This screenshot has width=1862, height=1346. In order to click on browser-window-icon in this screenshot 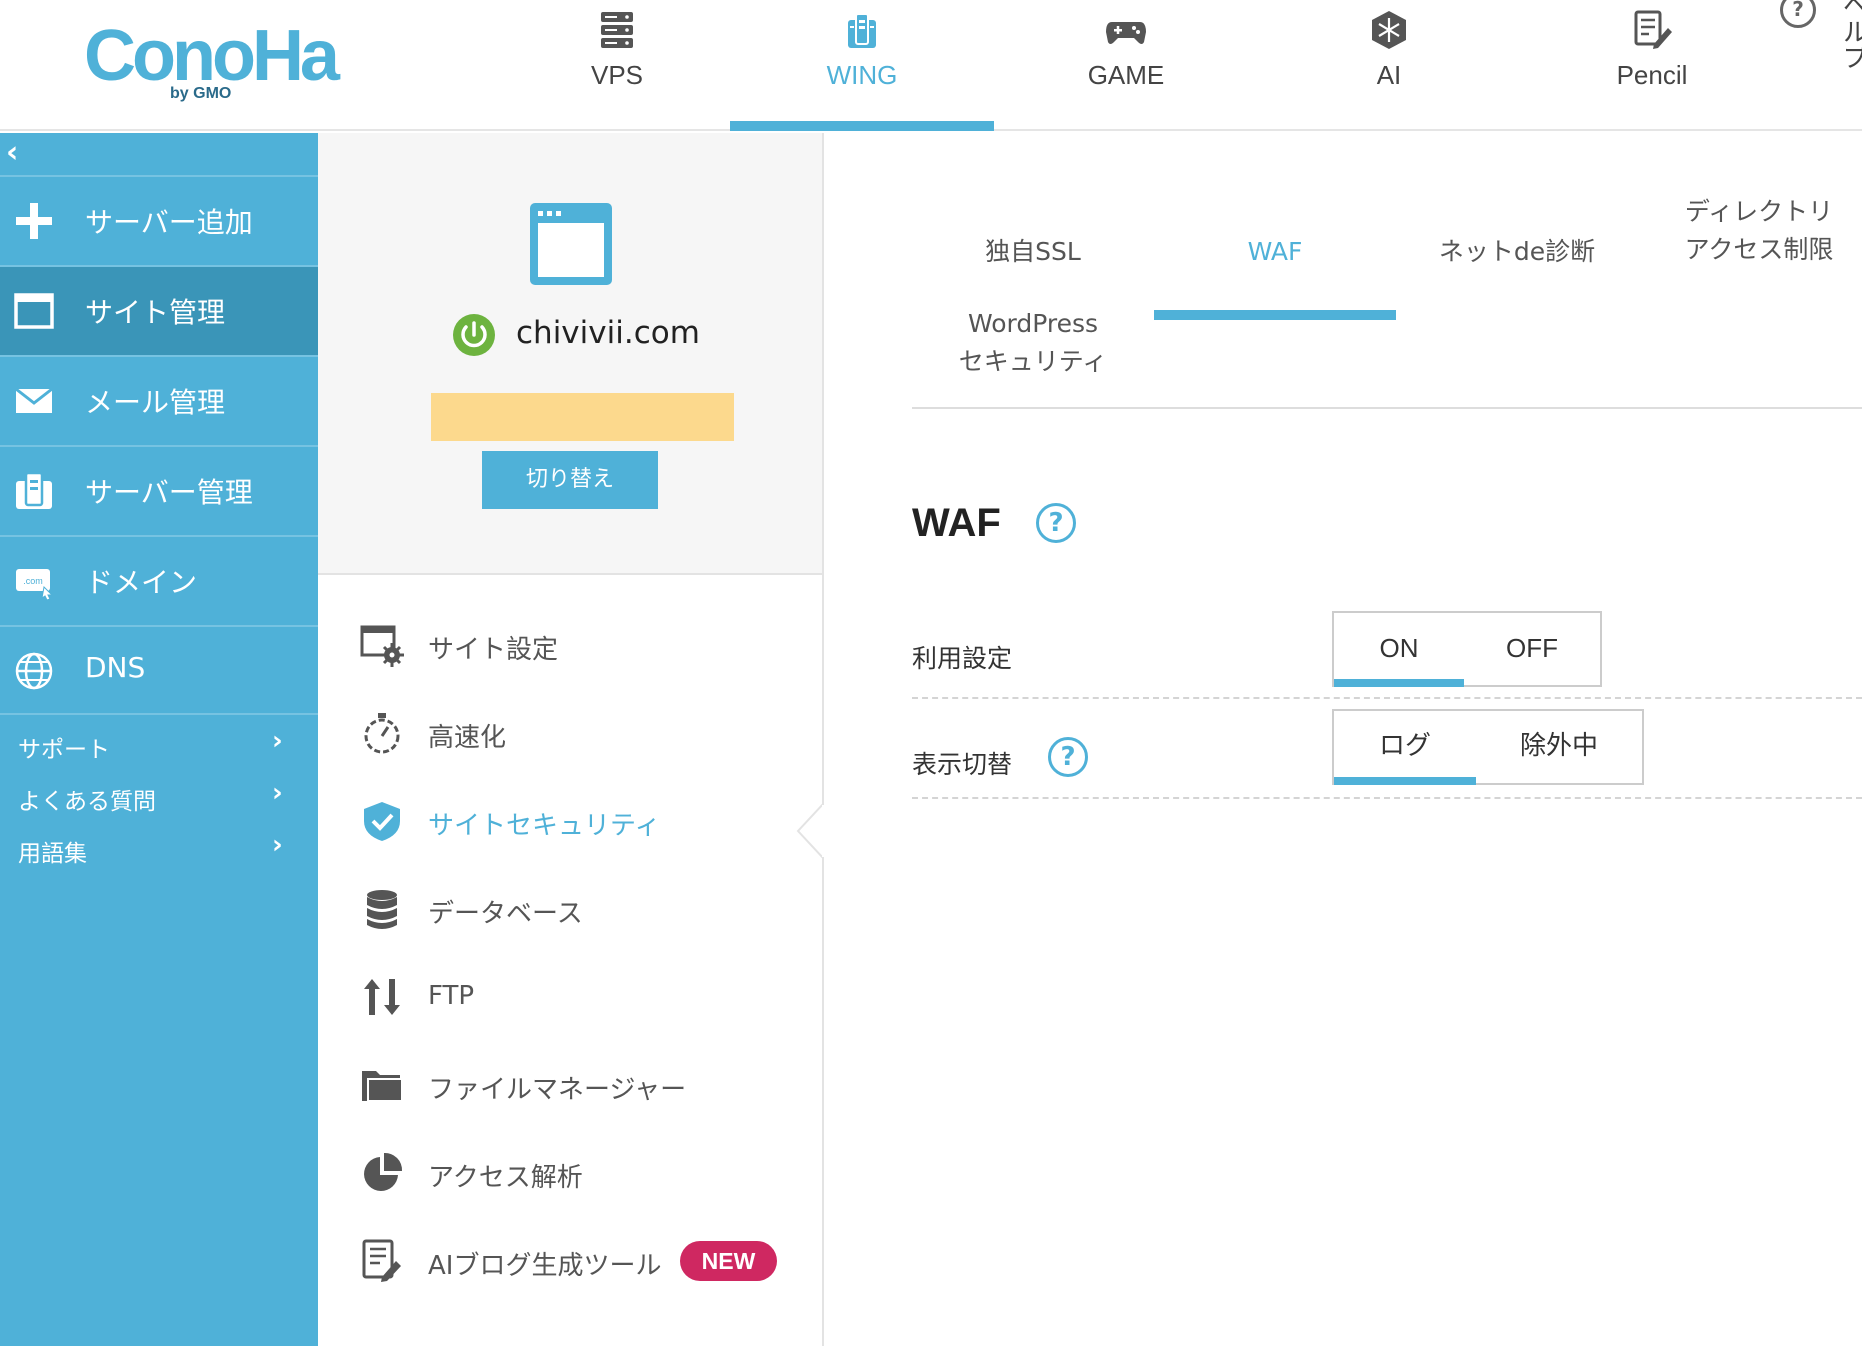, I will do `click(34, 311)`.